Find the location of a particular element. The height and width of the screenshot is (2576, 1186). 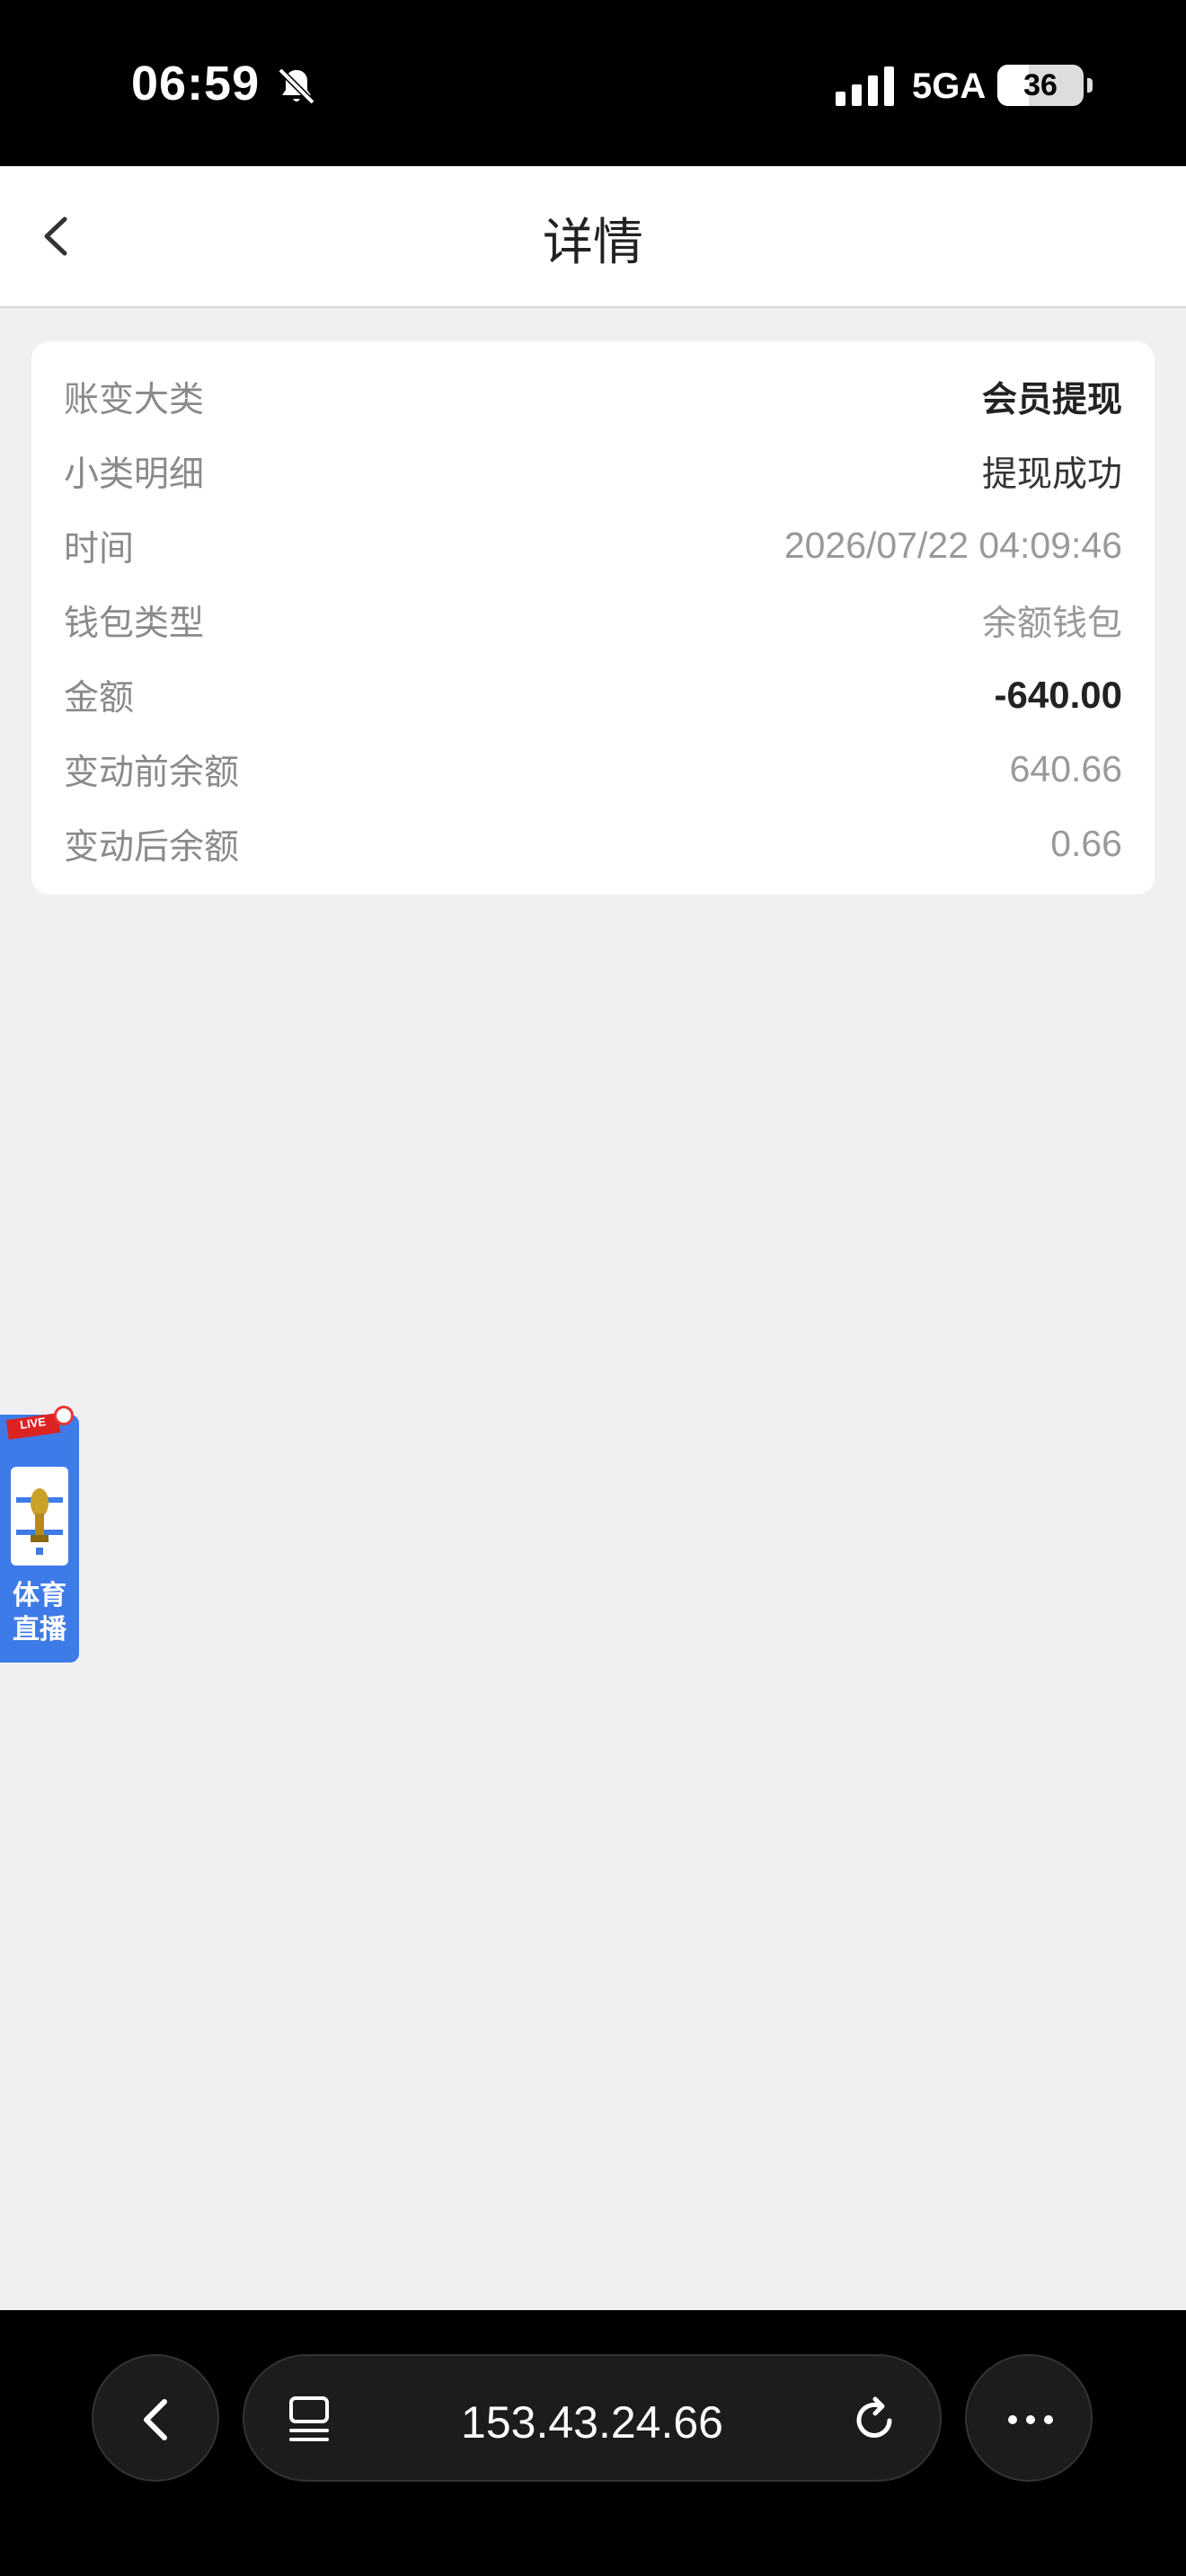

address-bar: 153.43.24.66 is located at coordinates (592, 2418).